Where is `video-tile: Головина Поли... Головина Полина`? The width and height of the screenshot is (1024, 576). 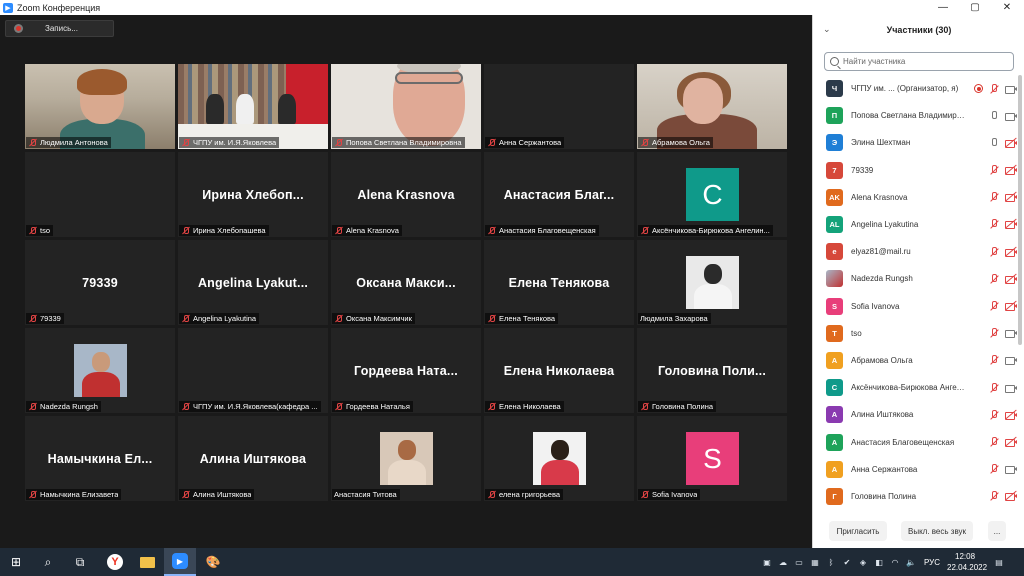
video-tile: Головина Поли... Головина Полина is located at coordinates (712, 370).